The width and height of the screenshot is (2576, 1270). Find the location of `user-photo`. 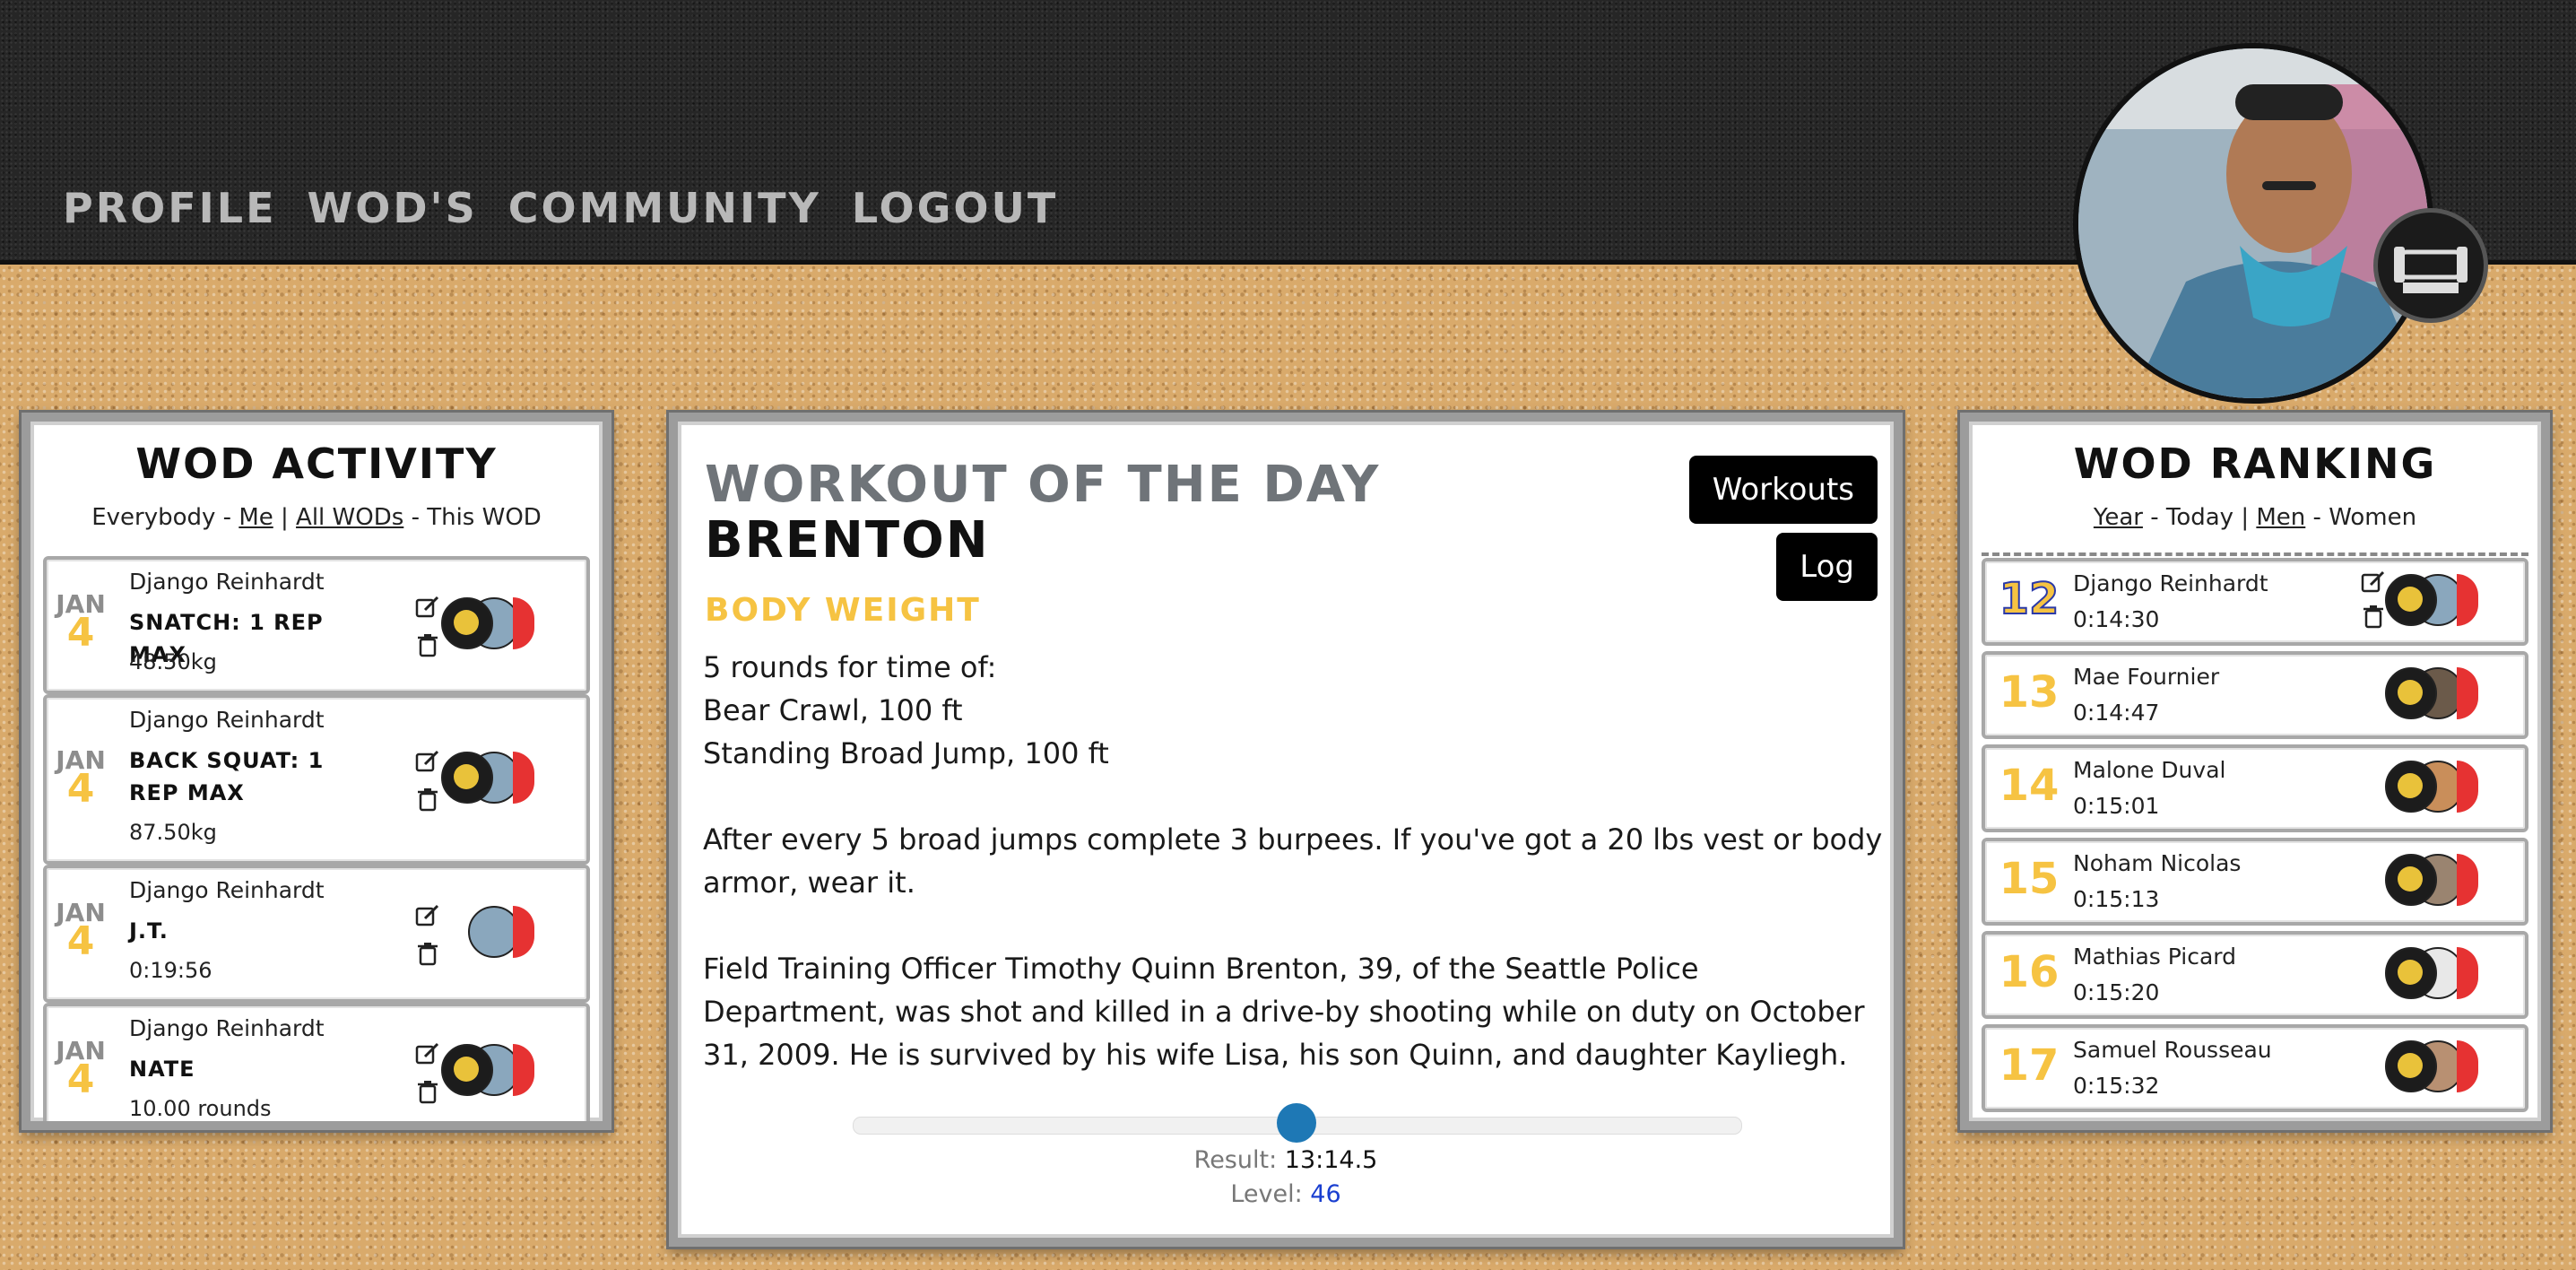

user-photo is located at coordinates (2253, 223).